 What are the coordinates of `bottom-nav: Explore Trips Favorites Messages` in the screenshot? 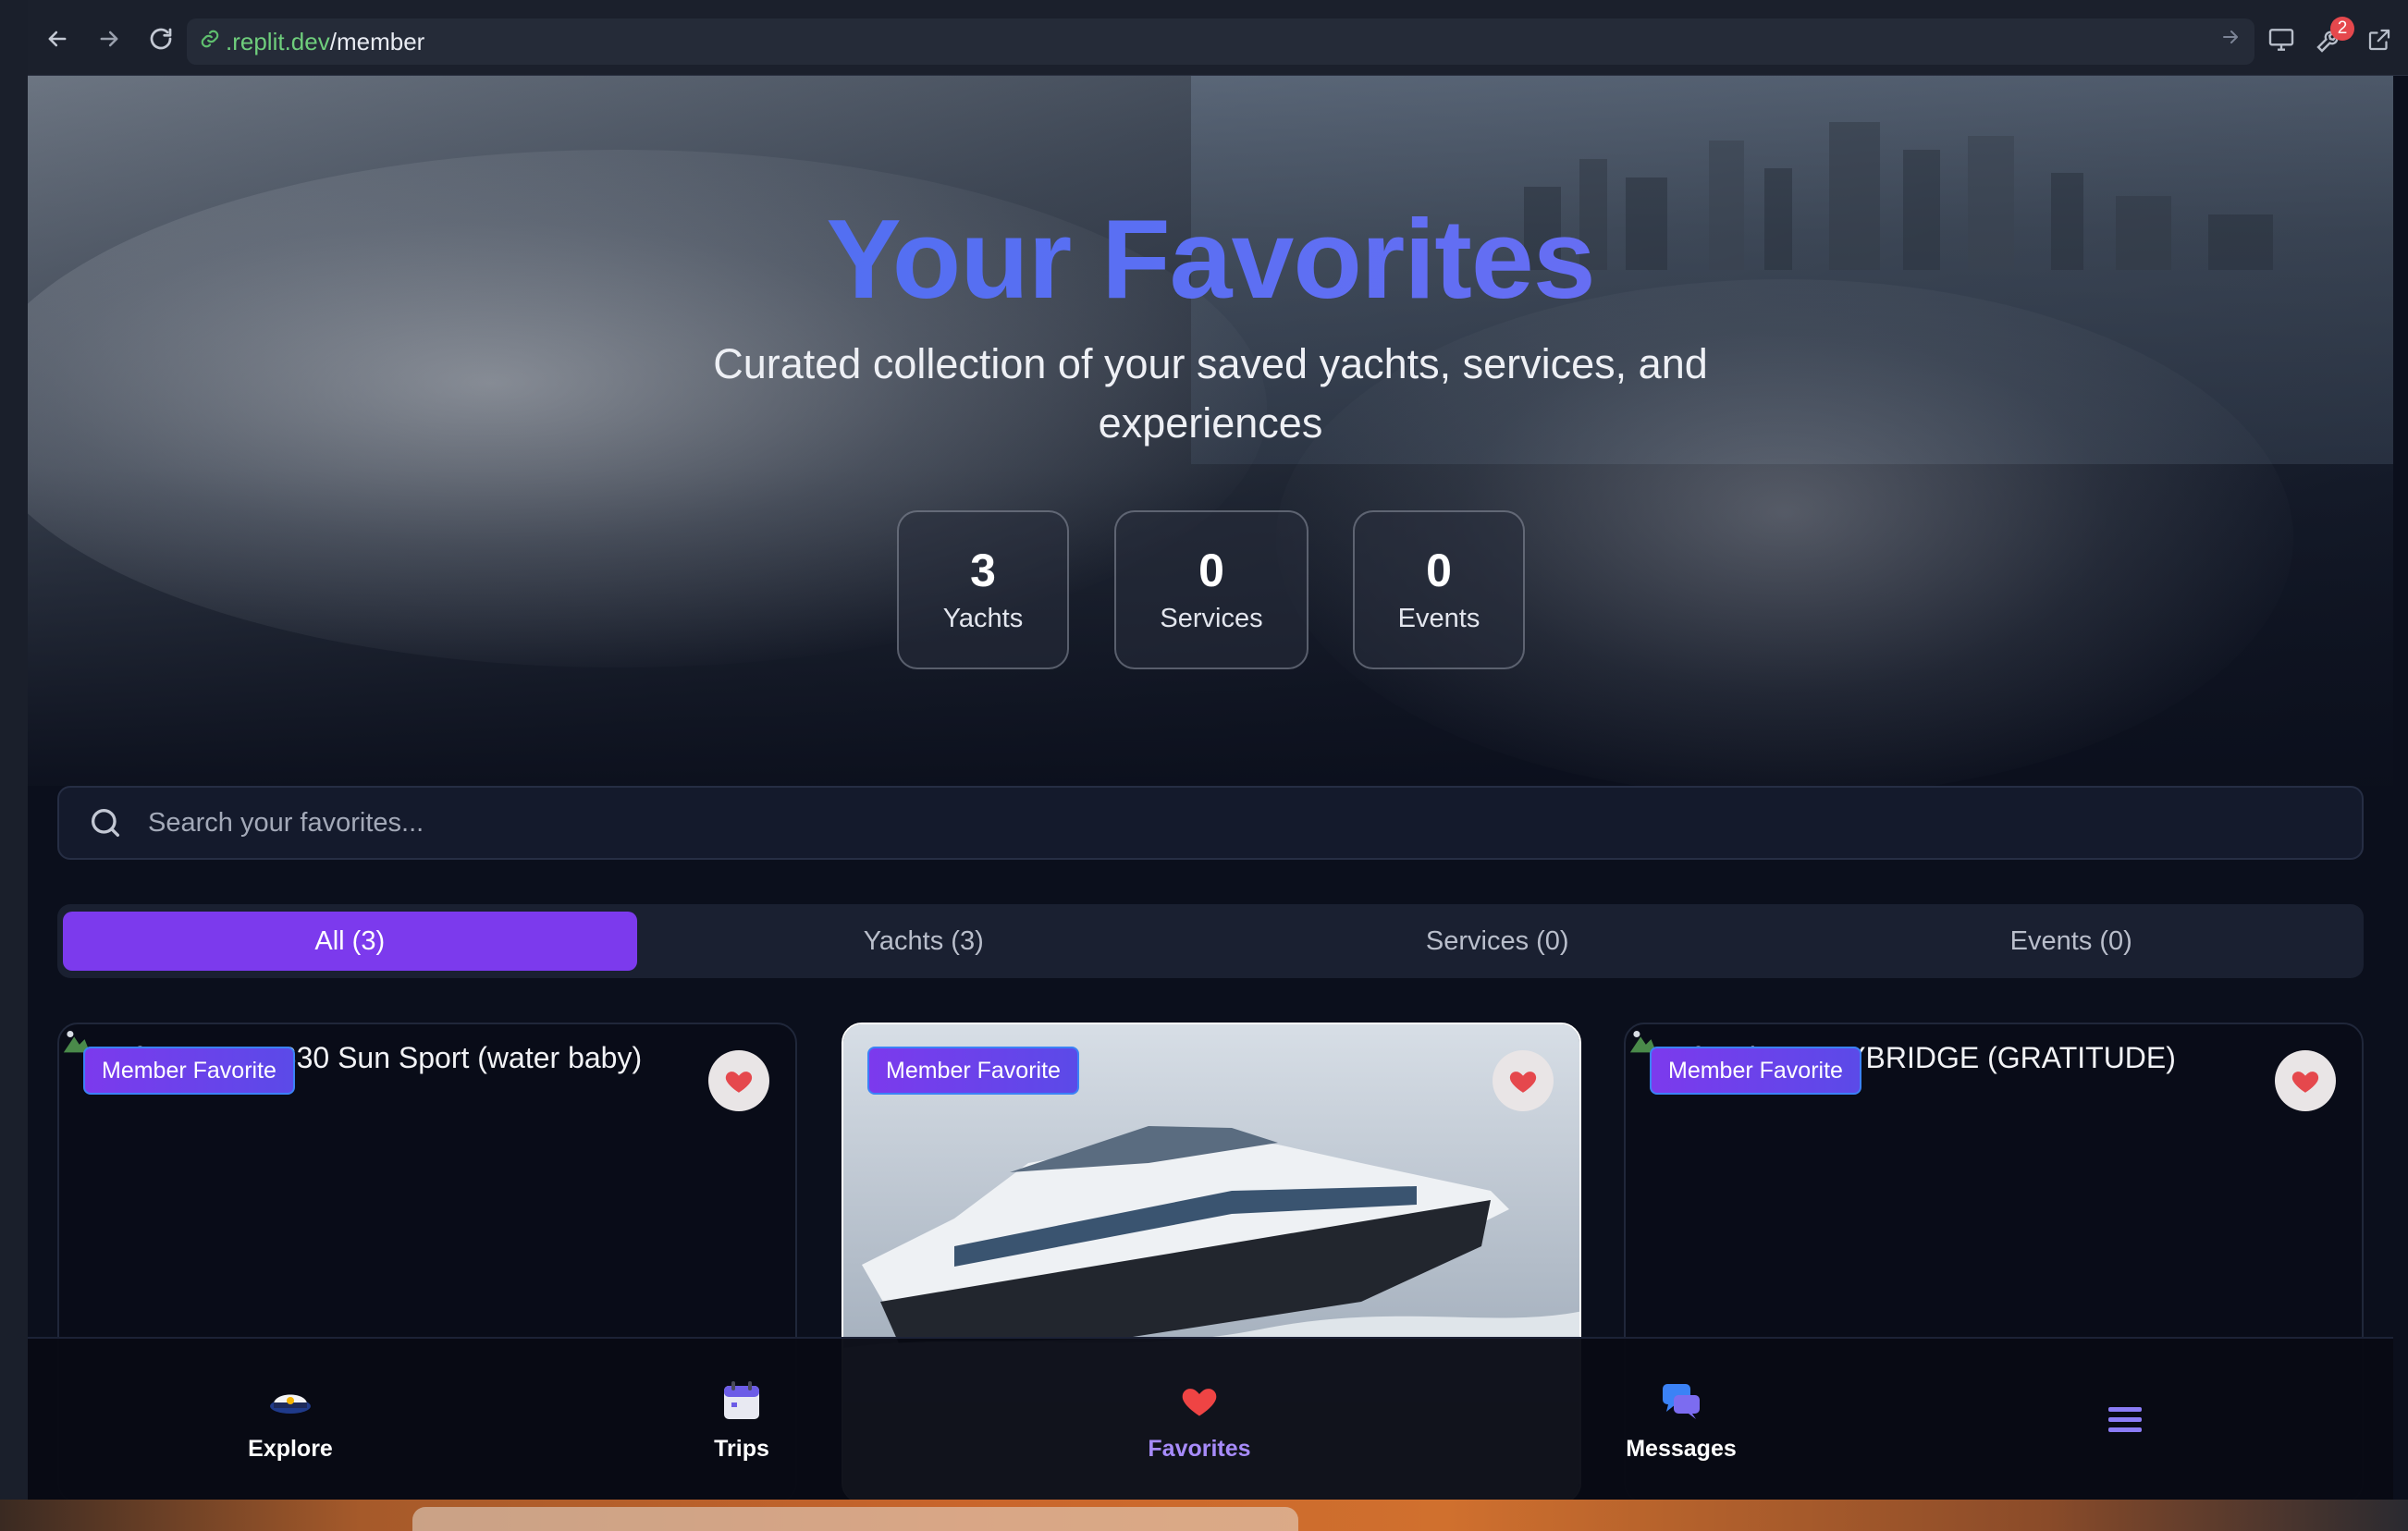 It's located at (1210, 1418).